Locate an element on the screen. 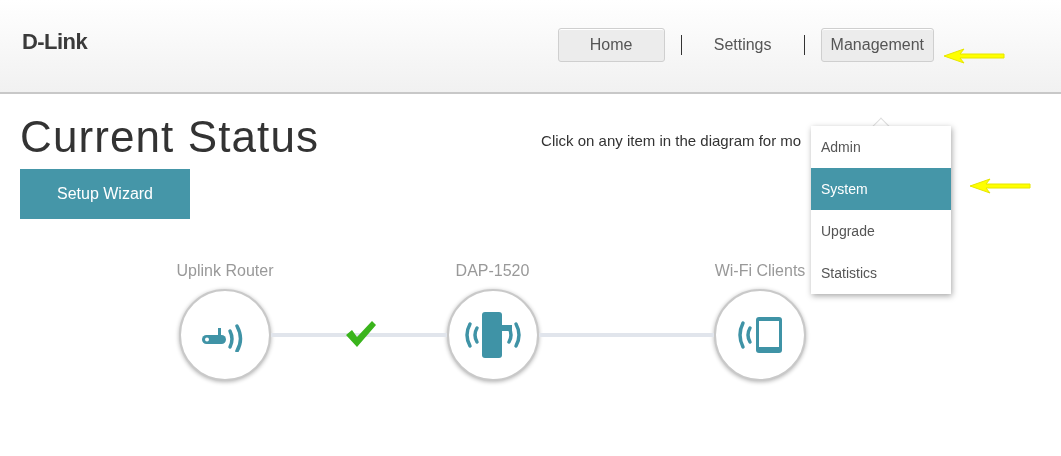 The image size is (1061, 456). node-label: Uplink Router is located at coordinates (225, 271).